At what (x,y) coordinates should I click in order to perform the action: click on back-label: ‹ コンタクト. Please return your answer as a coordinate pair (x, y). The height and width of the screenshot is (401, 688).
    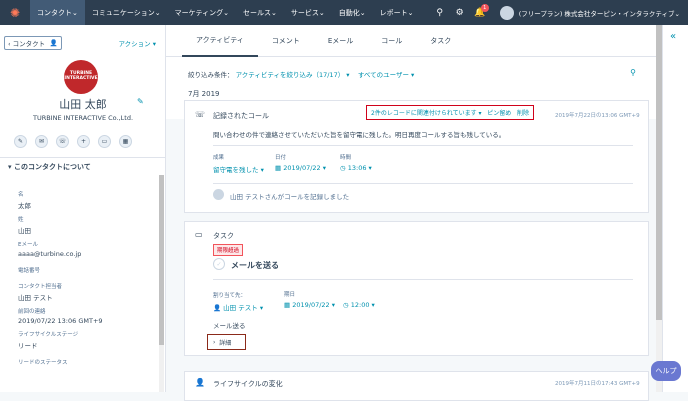
    Looking at the image, I should click on (27, 44).